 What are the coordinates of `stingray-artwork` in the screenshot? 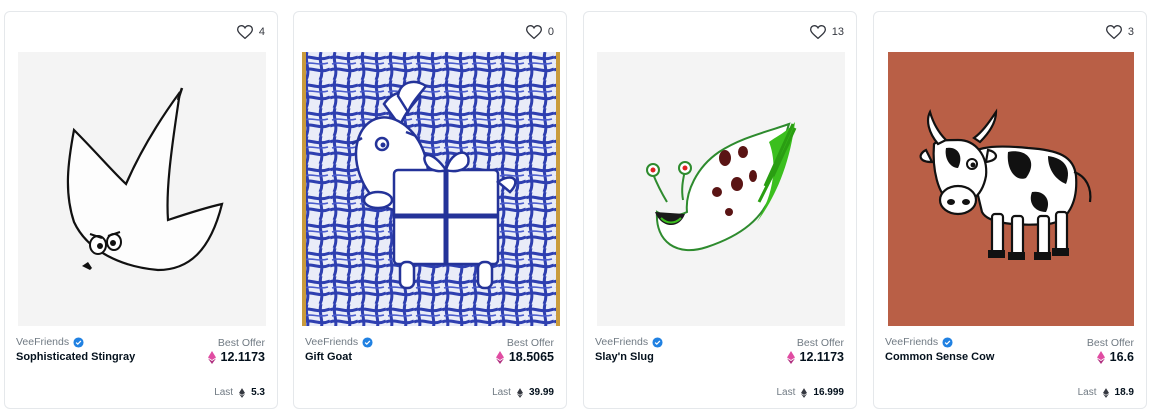 It's located at (142, 189).